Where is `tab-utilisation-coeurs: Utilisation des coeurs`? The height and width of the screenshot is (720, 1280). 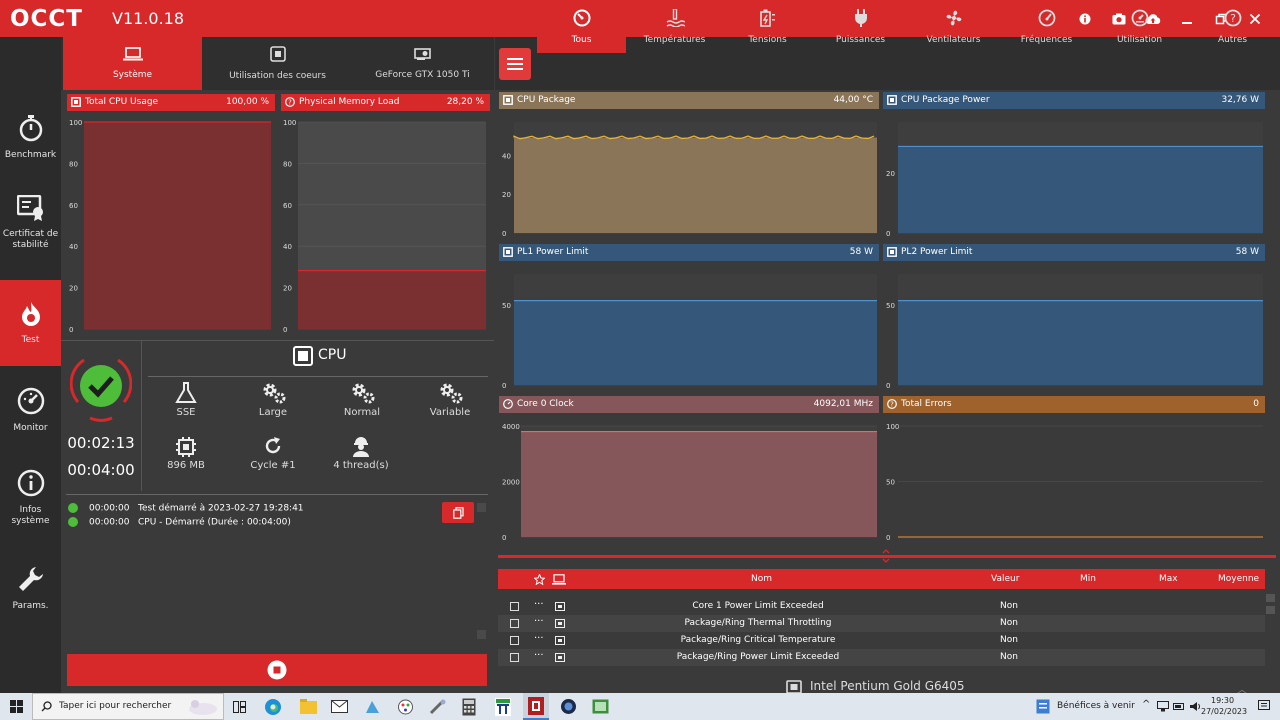
tab-utilisation-coeurs: Utilisation des coeurs is located at coordinates (277, 63).